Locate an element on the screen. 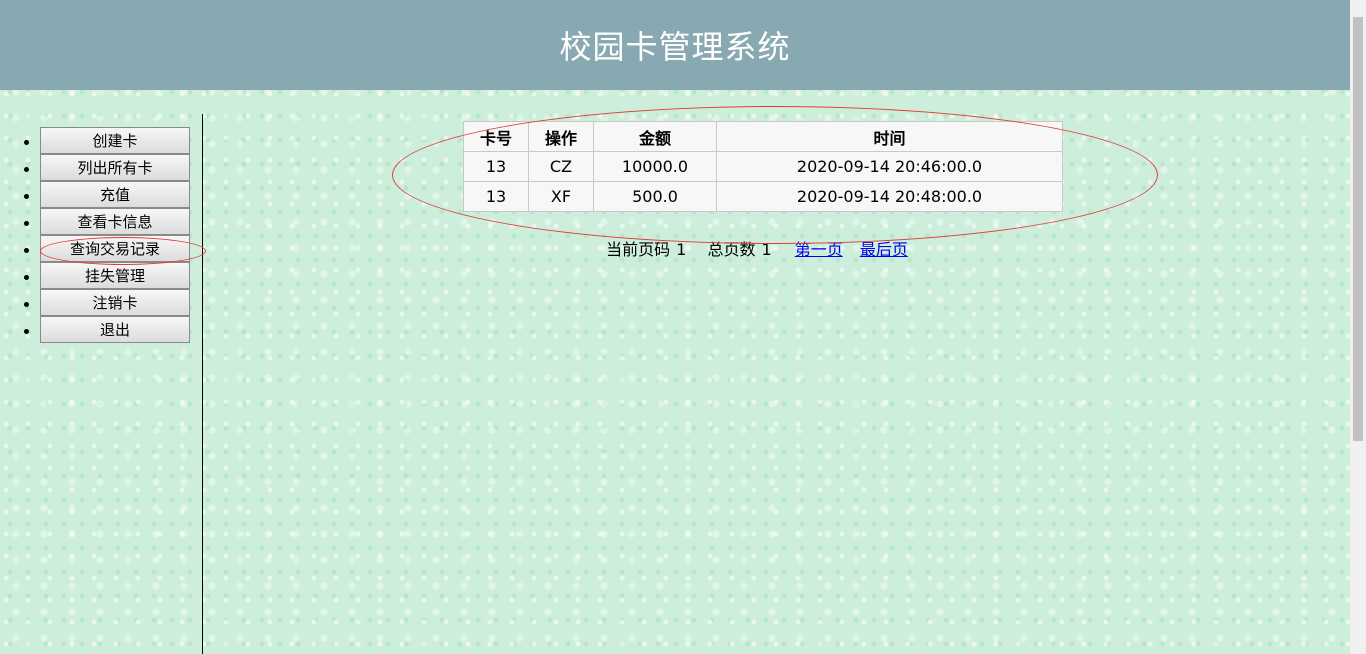 This screenshot has width=1366, height=654. vertical-scrollbar is located at coordinates (1358, 327).